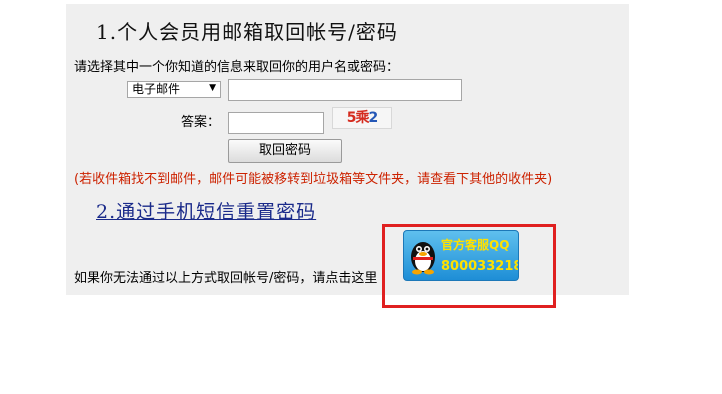 This screenshot has height=394, width=722. I want to click on recovery-method-value: 电子邮件, so click(156, 89).